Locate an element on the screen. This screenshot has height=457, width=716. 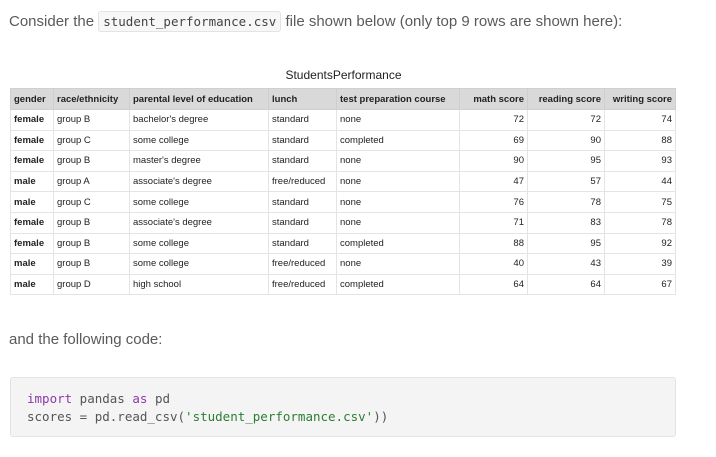
column-header: reading score is located at coordinates (566, 99).